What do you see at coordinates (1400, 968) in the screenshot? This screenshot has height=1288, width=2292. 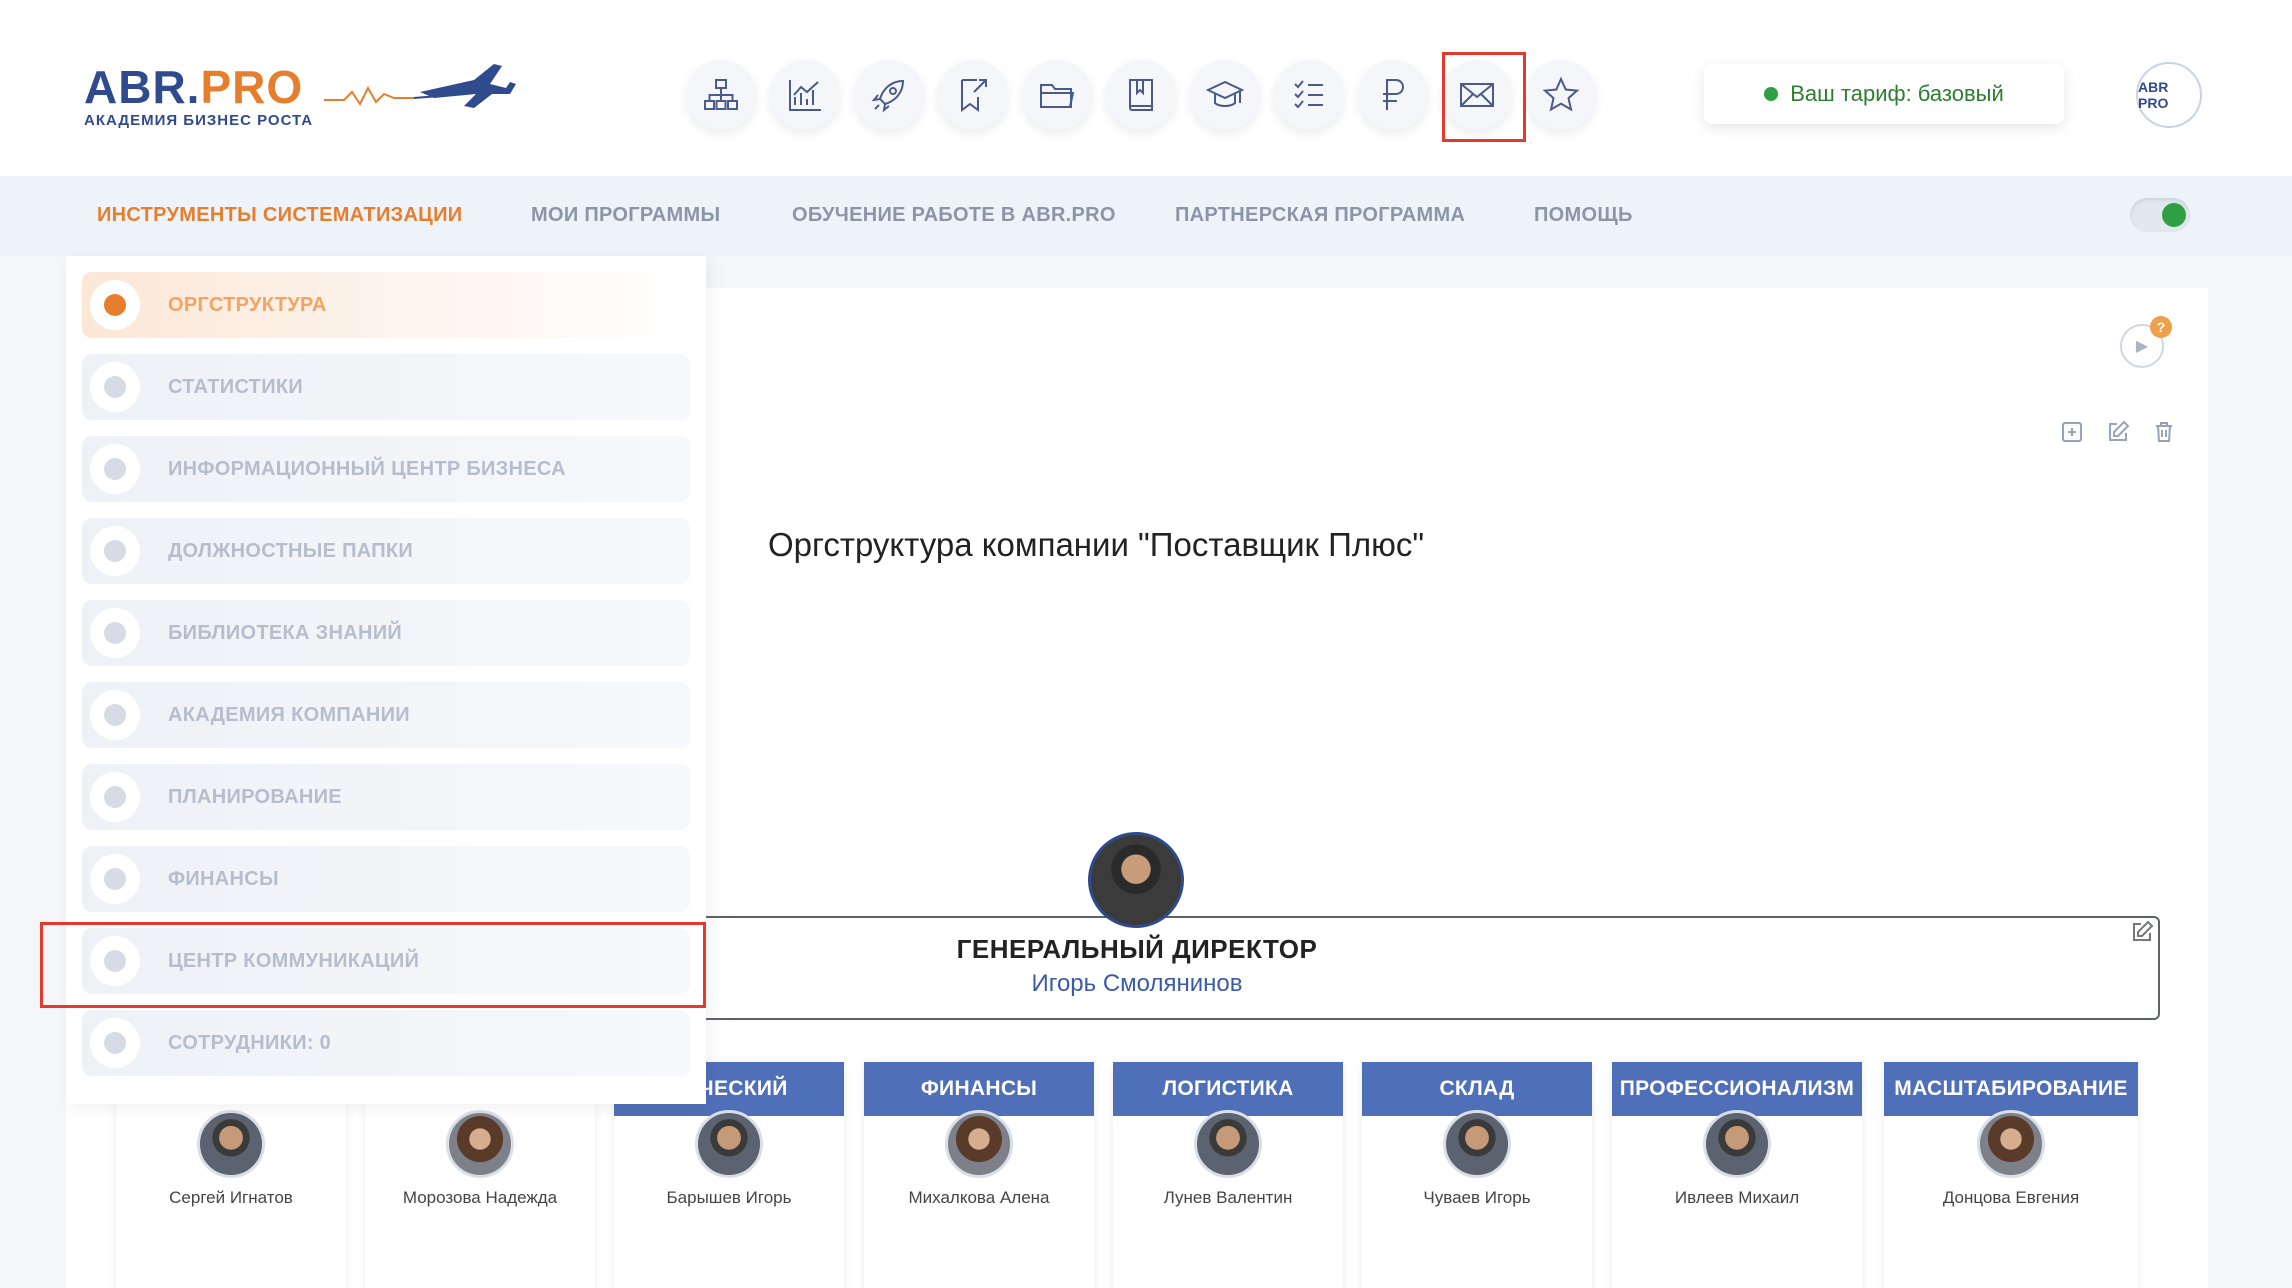 I see `director-card` at bounding box center [1400, 968].